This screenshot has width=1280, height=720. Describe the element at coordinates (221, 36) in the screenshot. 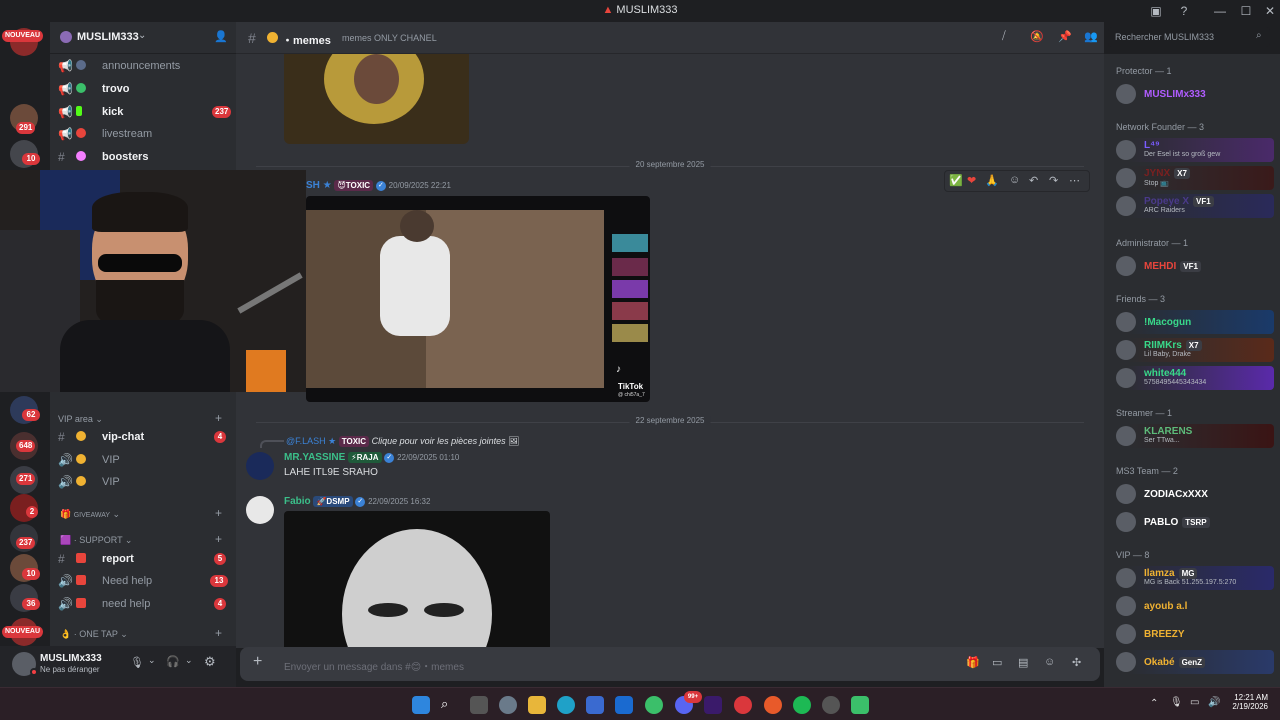

I see `add-member-icon: 👤` at that location.